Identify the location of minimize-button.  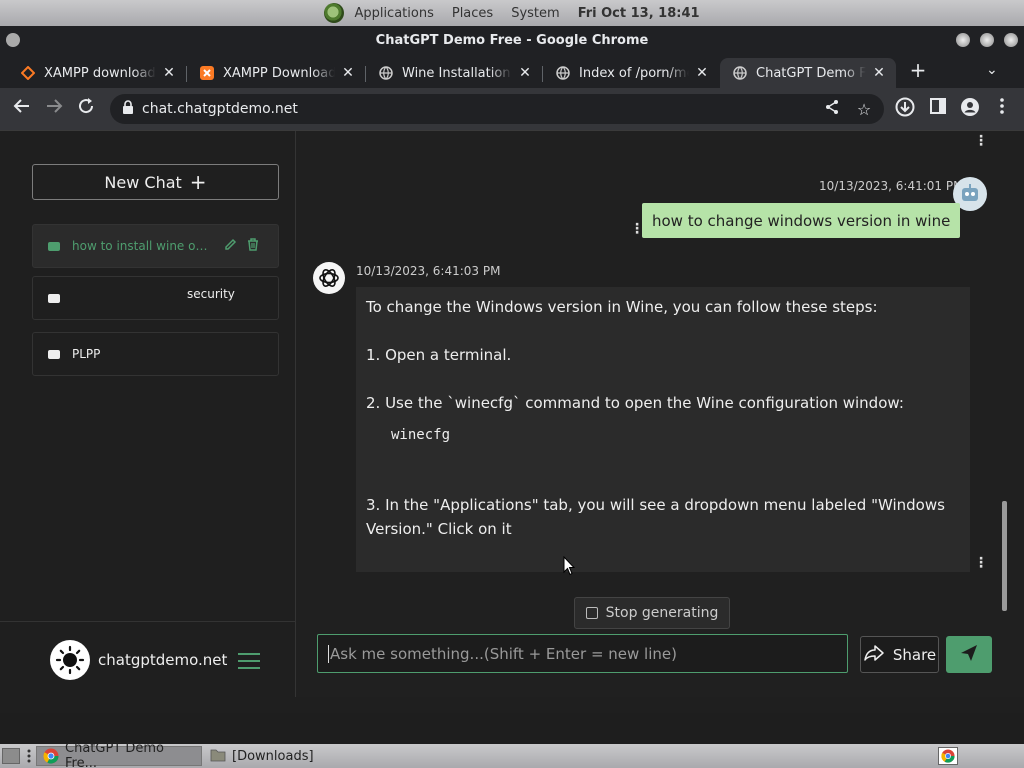
(963, 40).